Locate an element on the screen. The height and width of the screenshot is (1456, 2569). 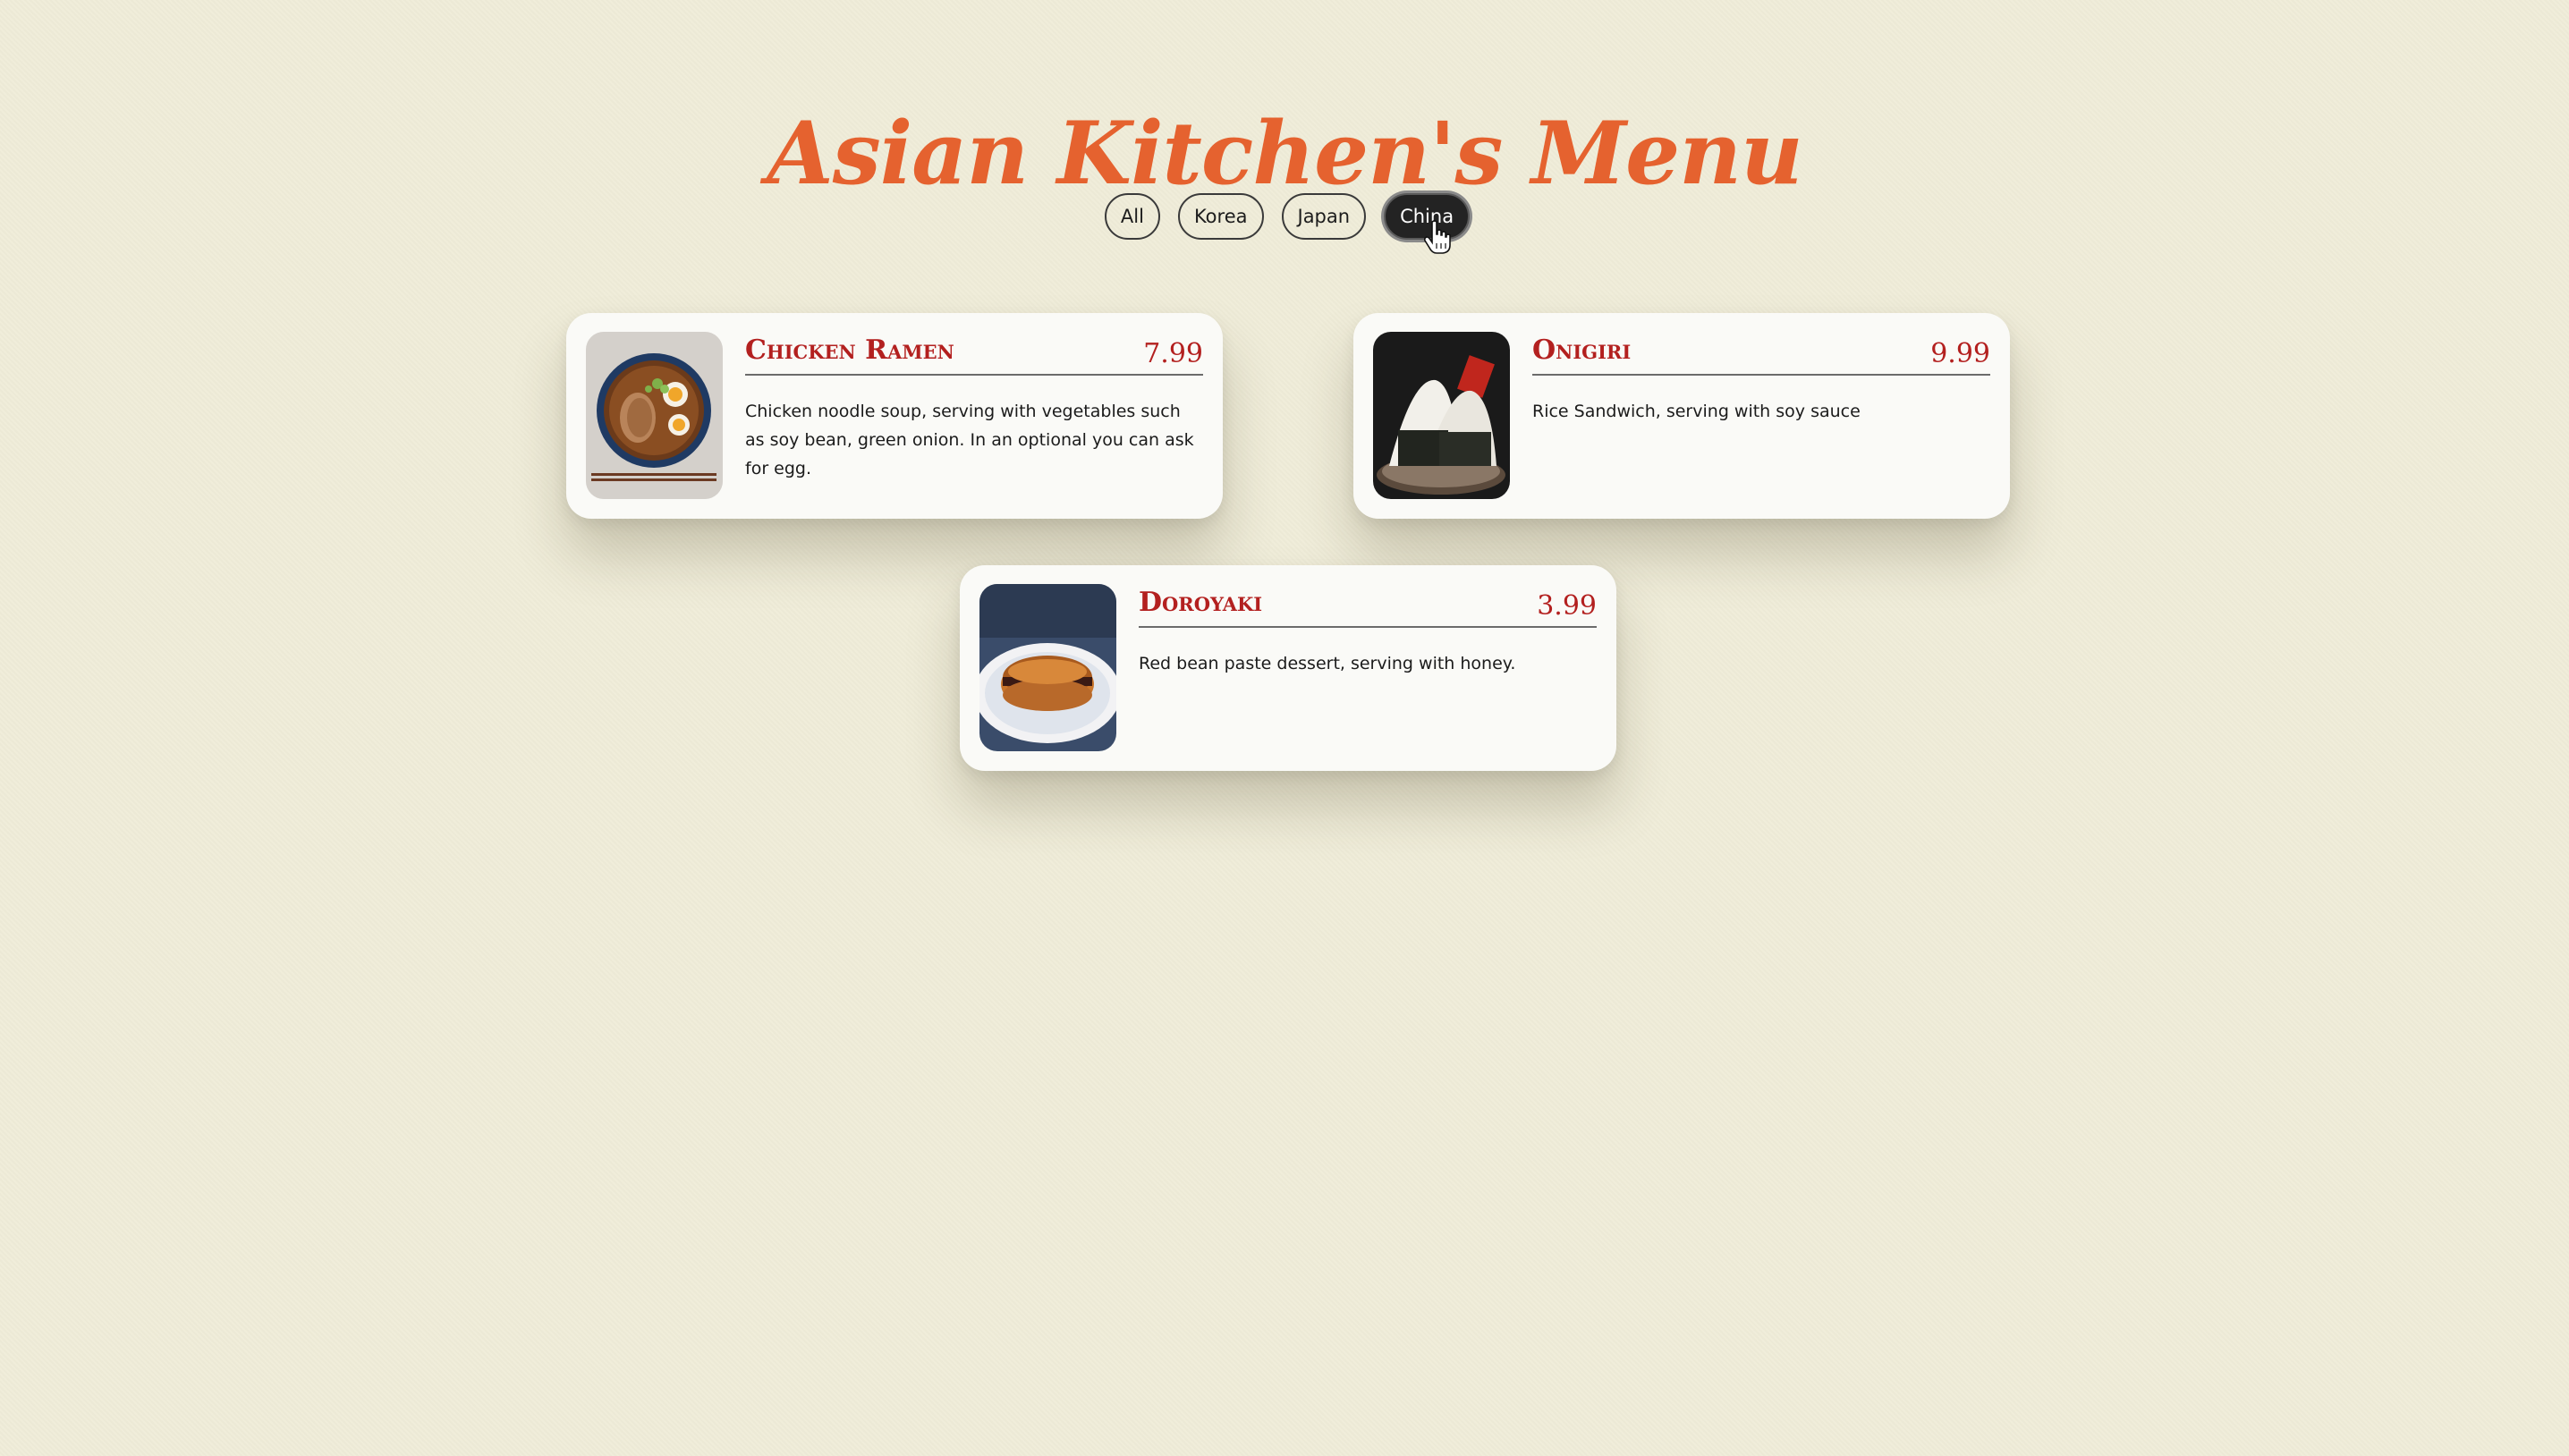
item-price: 7.99 is located at coordinates (1173, 353).